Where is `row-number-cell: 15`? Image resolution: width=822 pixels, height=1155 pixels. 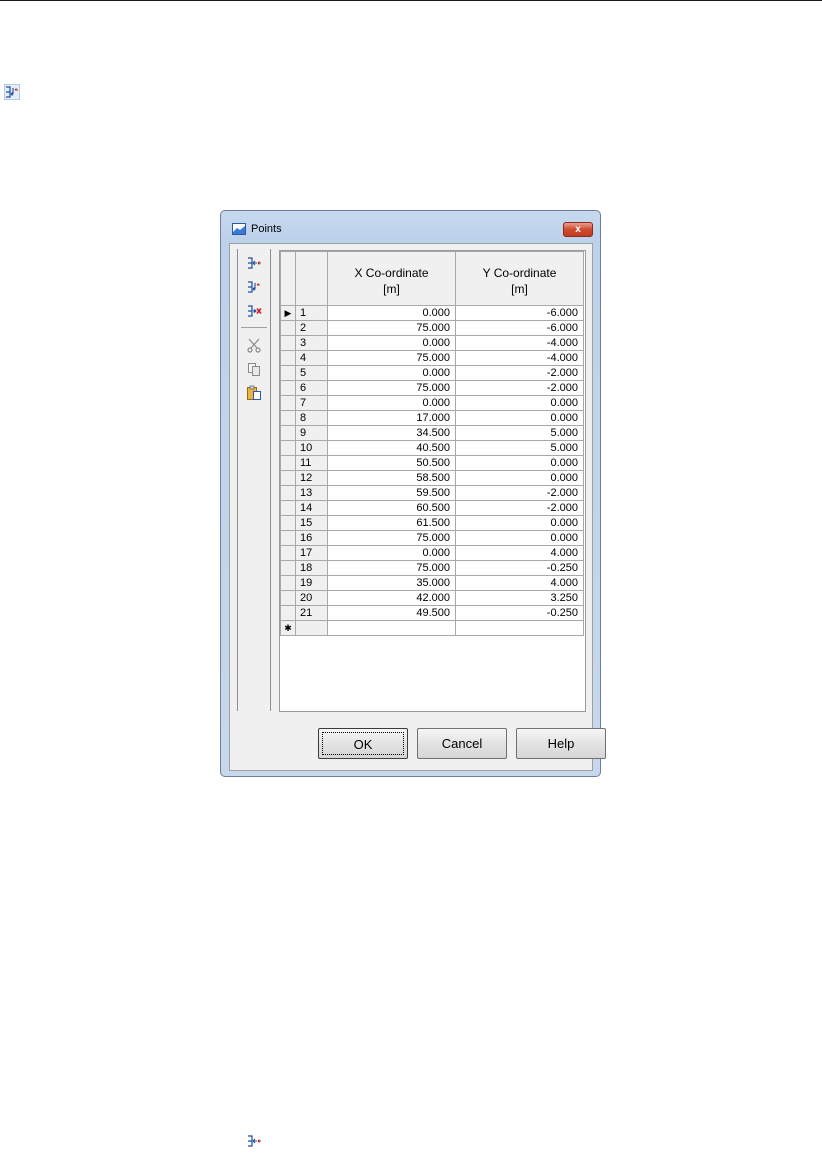
row-number-cell: 15 is located at coordinates (311, 523).